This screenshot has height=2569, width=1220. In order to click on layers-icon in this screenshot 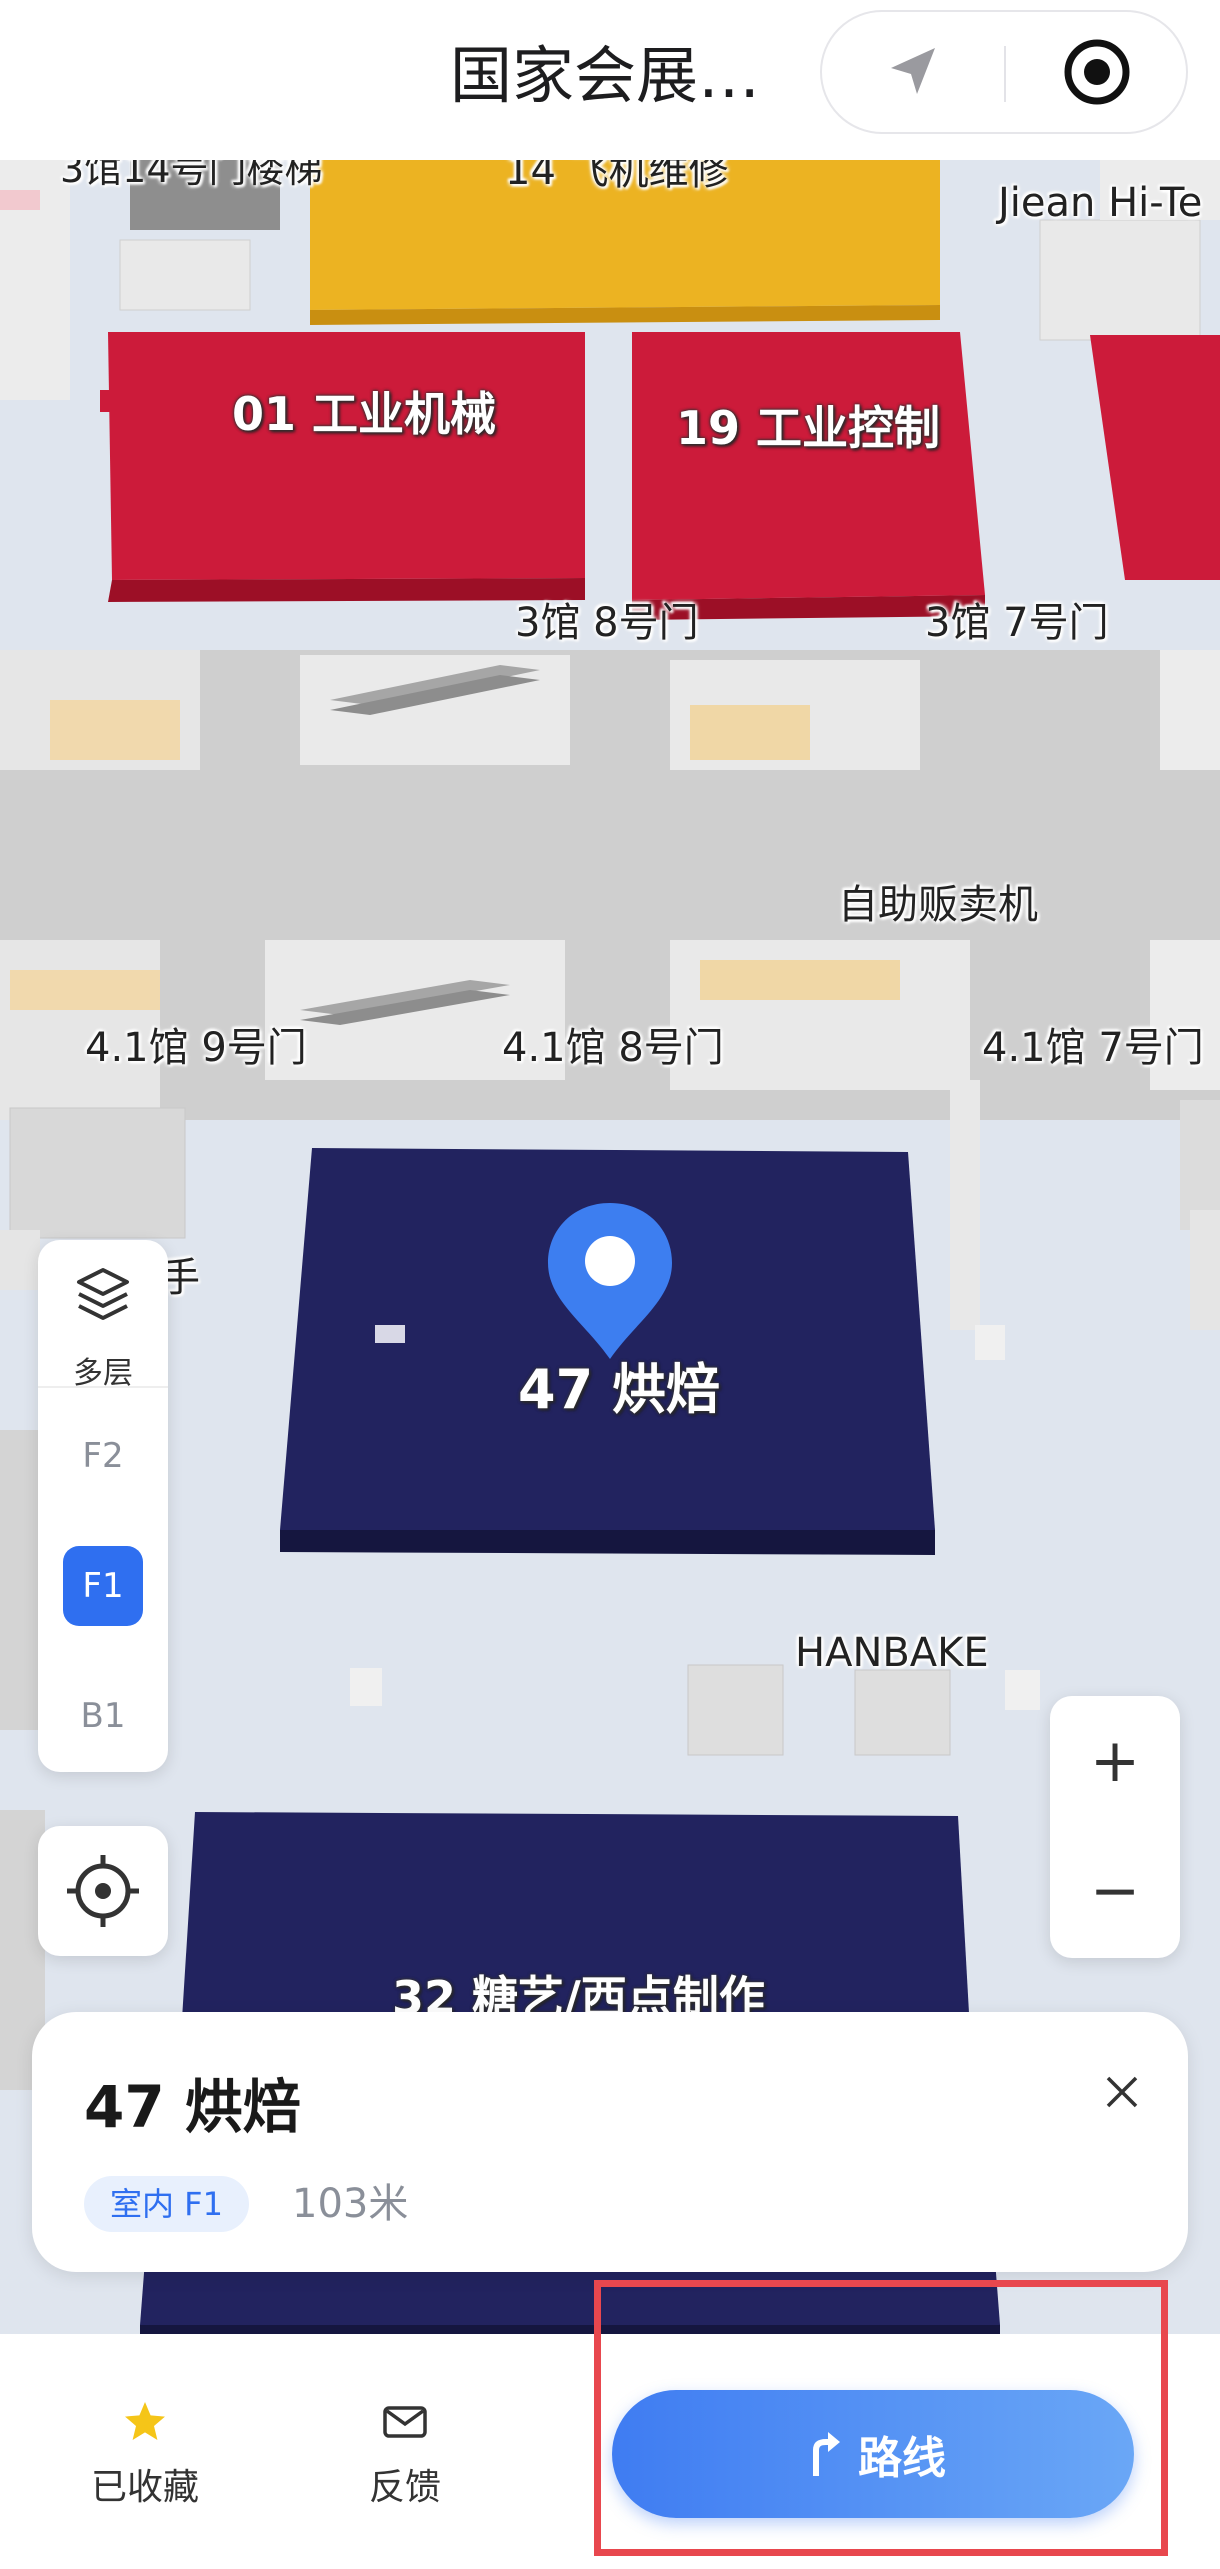, I will do `click(103, 1294)`.